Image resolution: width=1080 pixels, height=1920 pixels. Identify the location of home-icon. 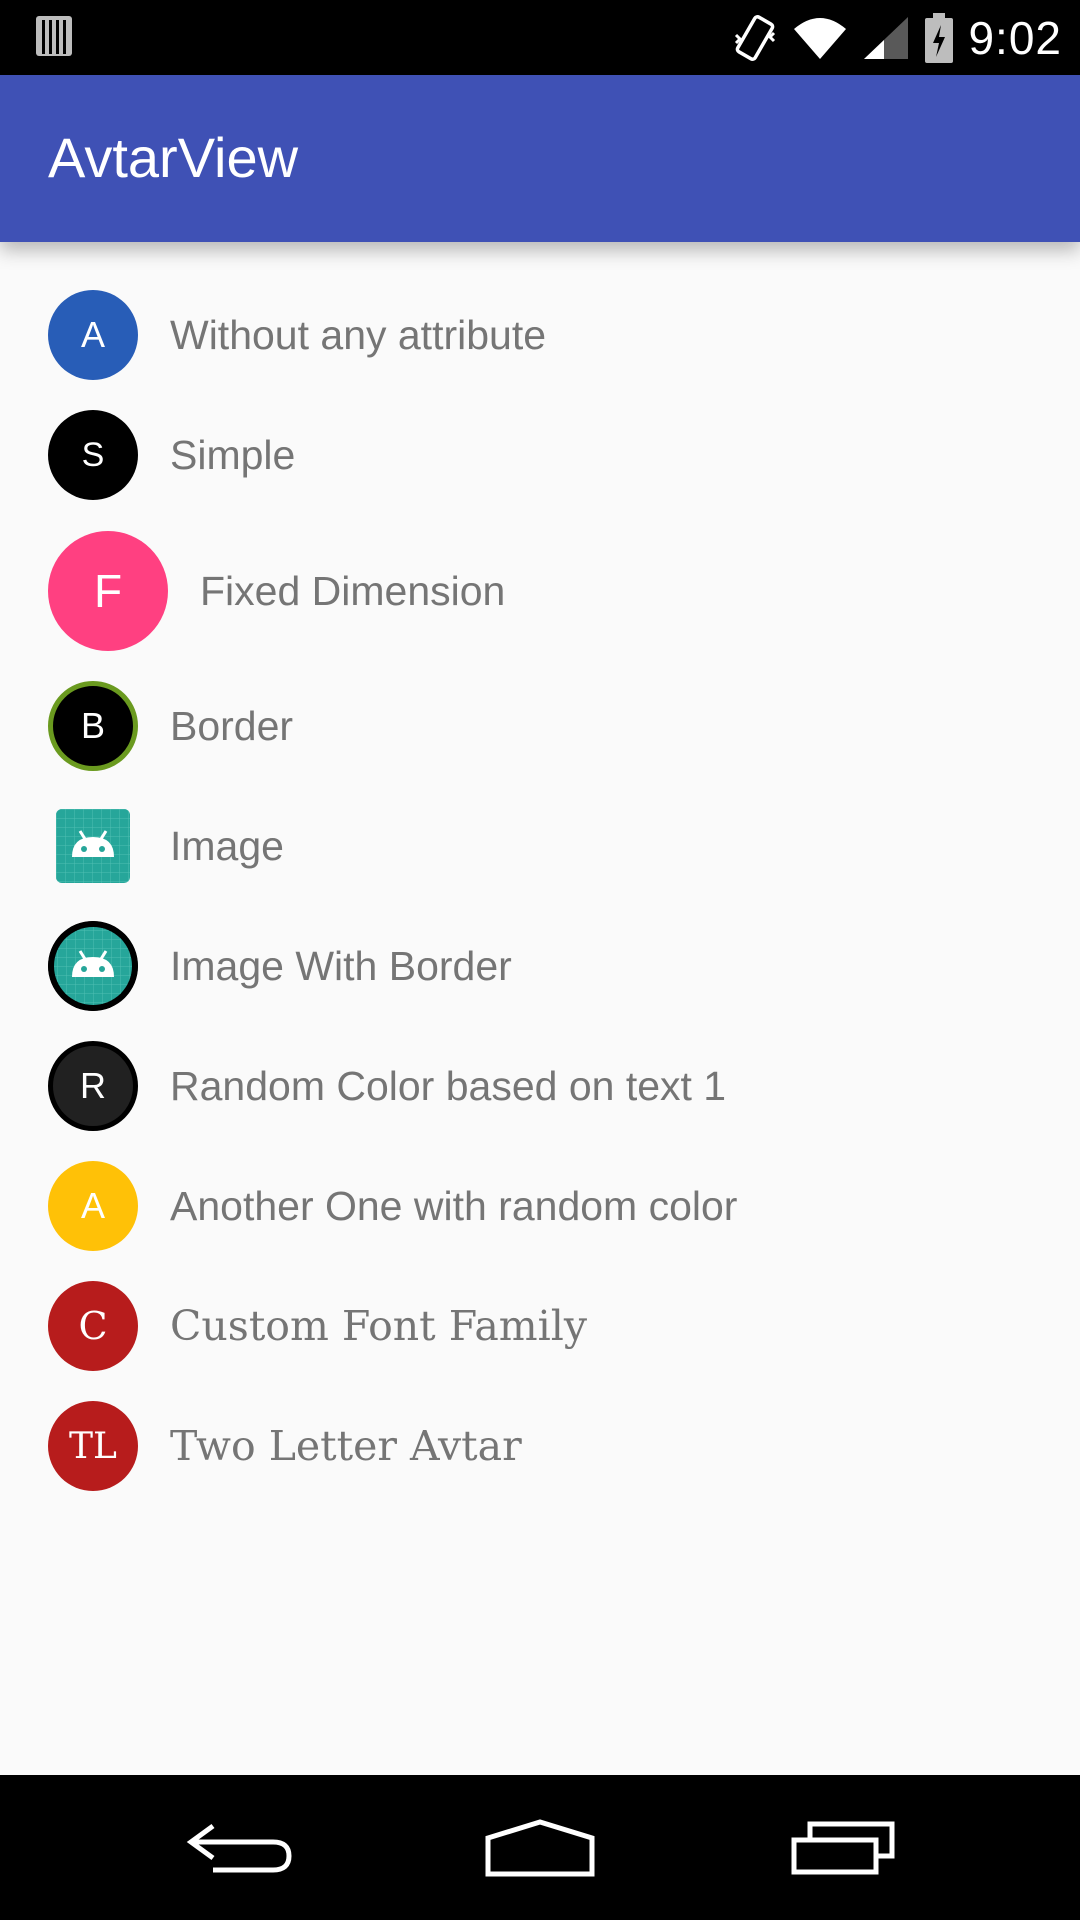
(540, 1847).